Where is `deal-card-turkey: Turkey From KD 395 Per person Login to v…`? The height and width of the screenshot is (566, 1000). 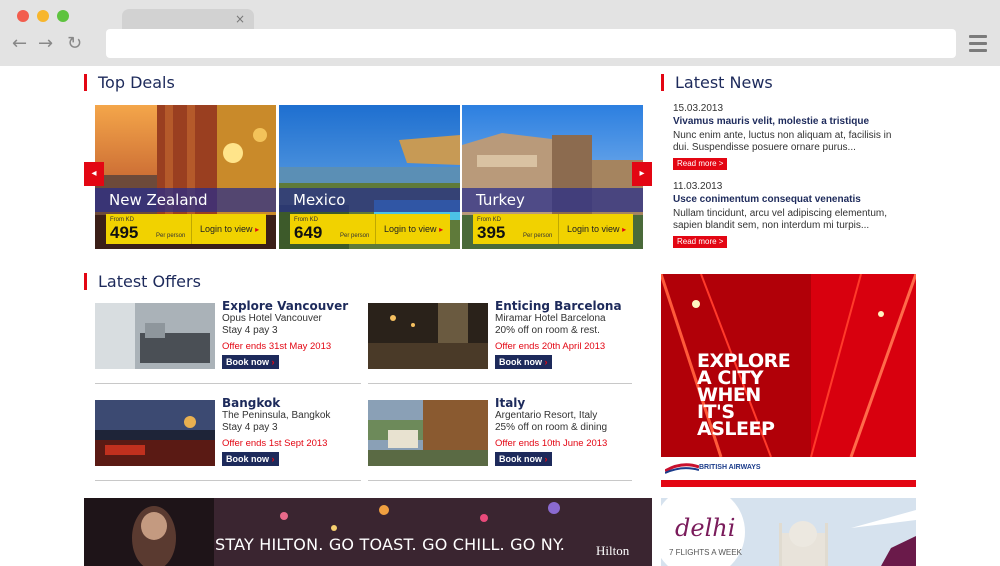
deal-card-turkey: Turkey From KD 395 Per person Login to v… is located at coordinates (552, 177).